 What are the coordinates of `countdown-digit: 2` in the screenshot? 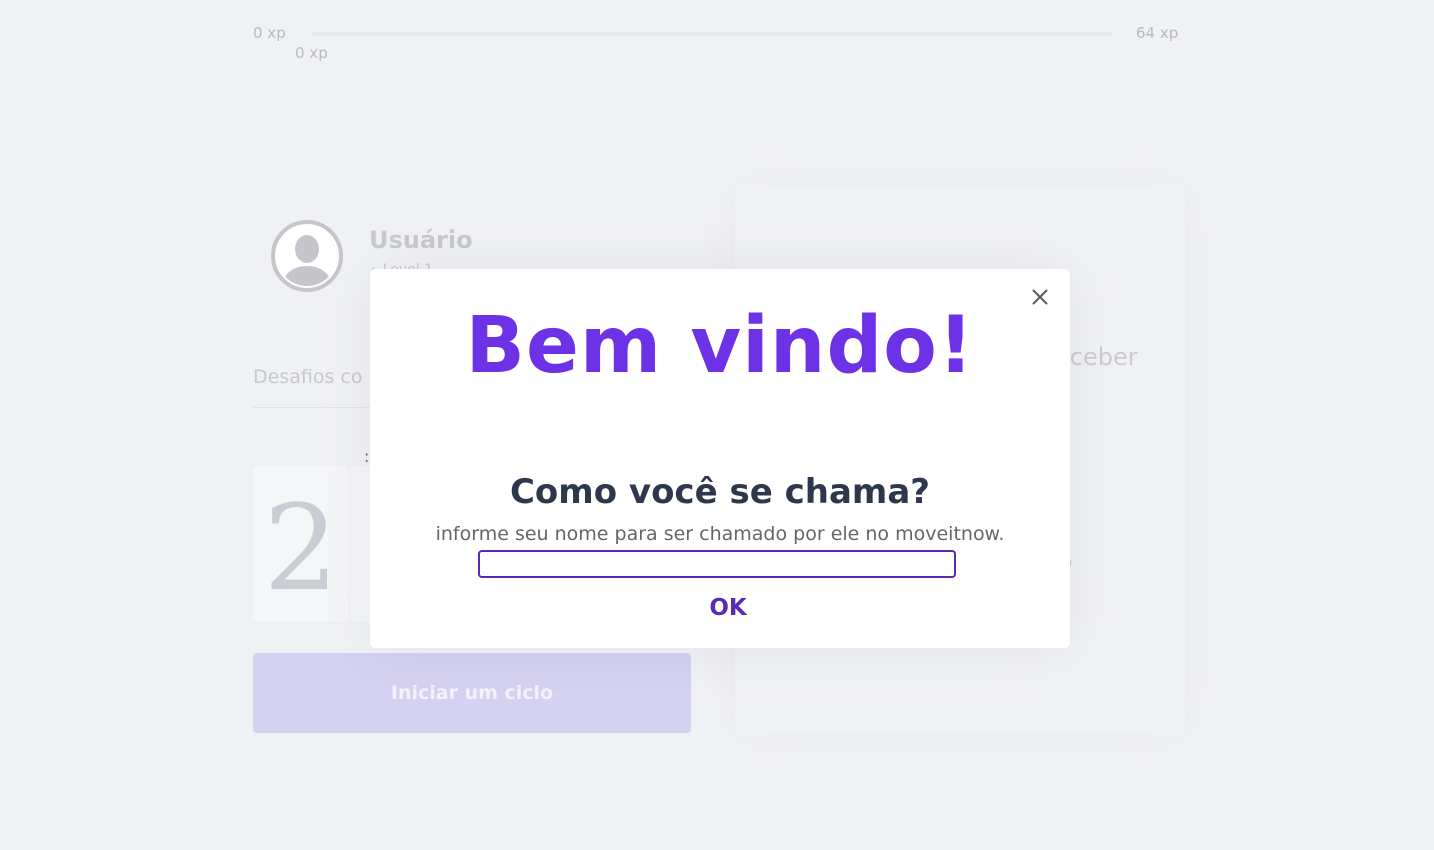 It's located at (301, 547).